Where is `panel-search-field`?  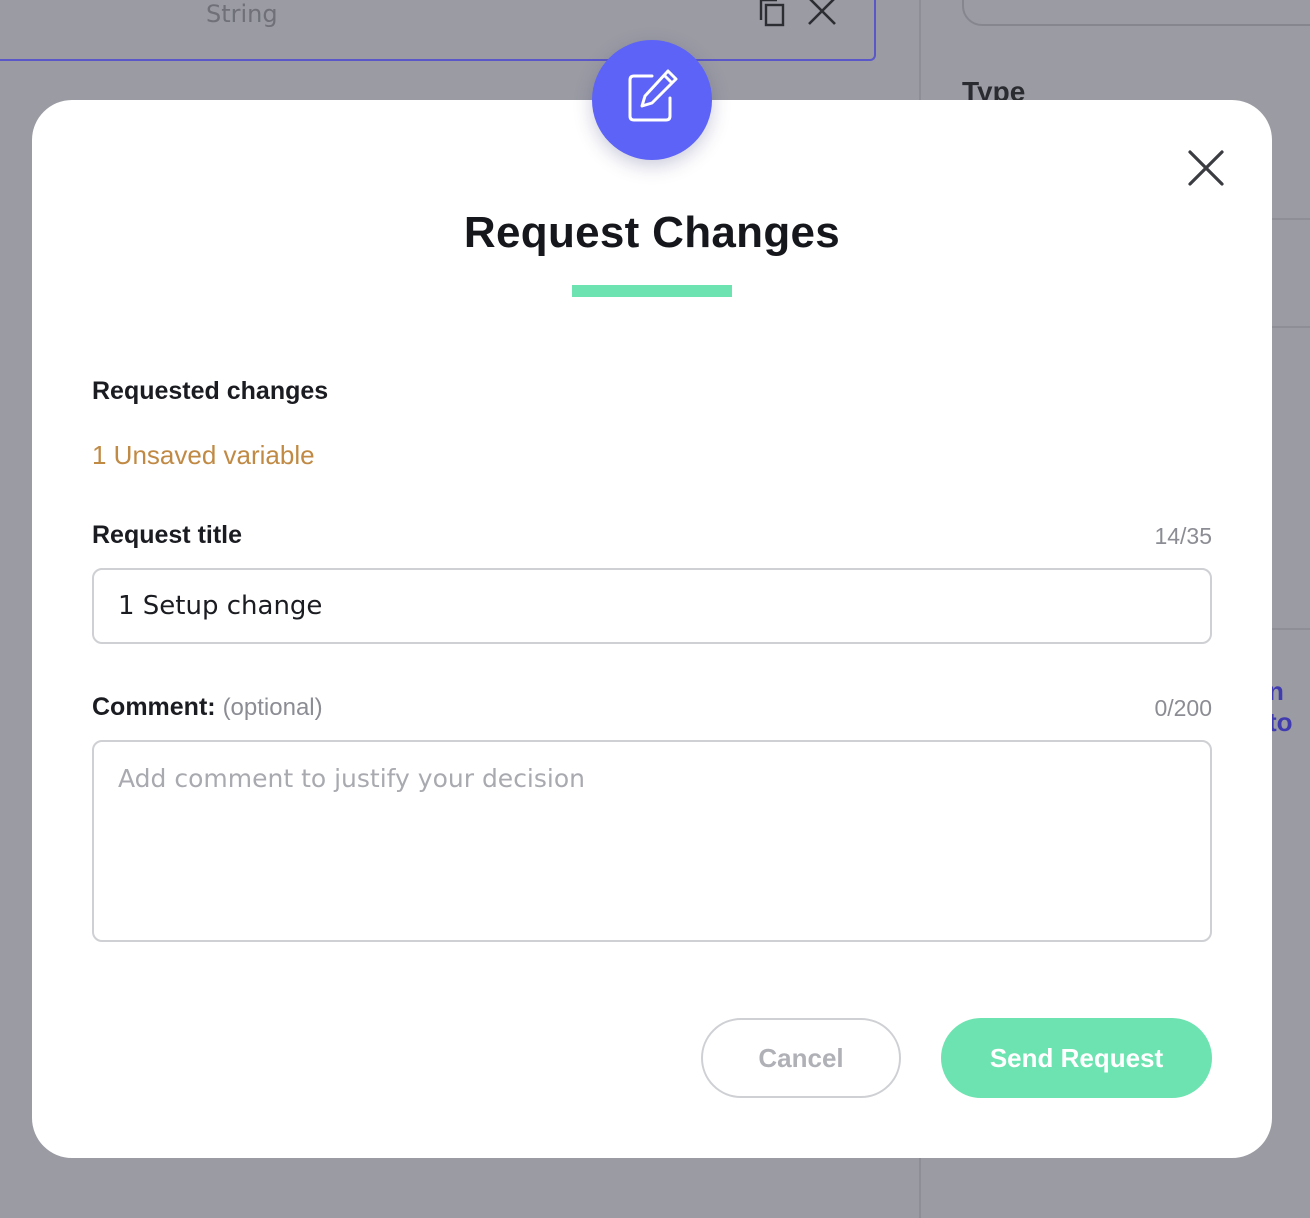
panel-search-field is located at coordinates (1136, 13).